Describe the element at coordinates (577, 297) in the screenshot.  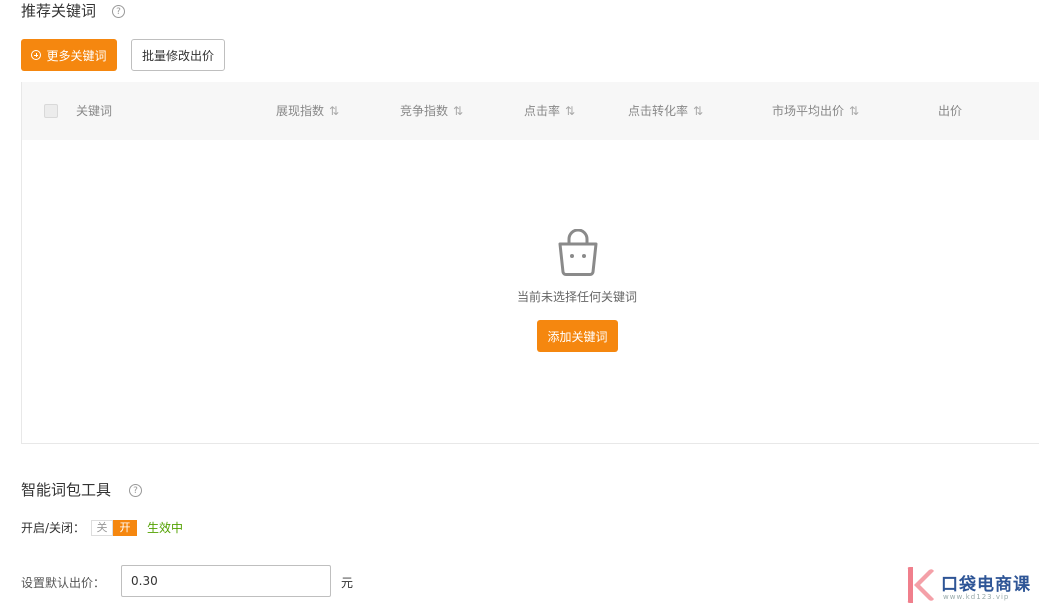
I see `empty-message: 当前未选择任何关键词` at that location.